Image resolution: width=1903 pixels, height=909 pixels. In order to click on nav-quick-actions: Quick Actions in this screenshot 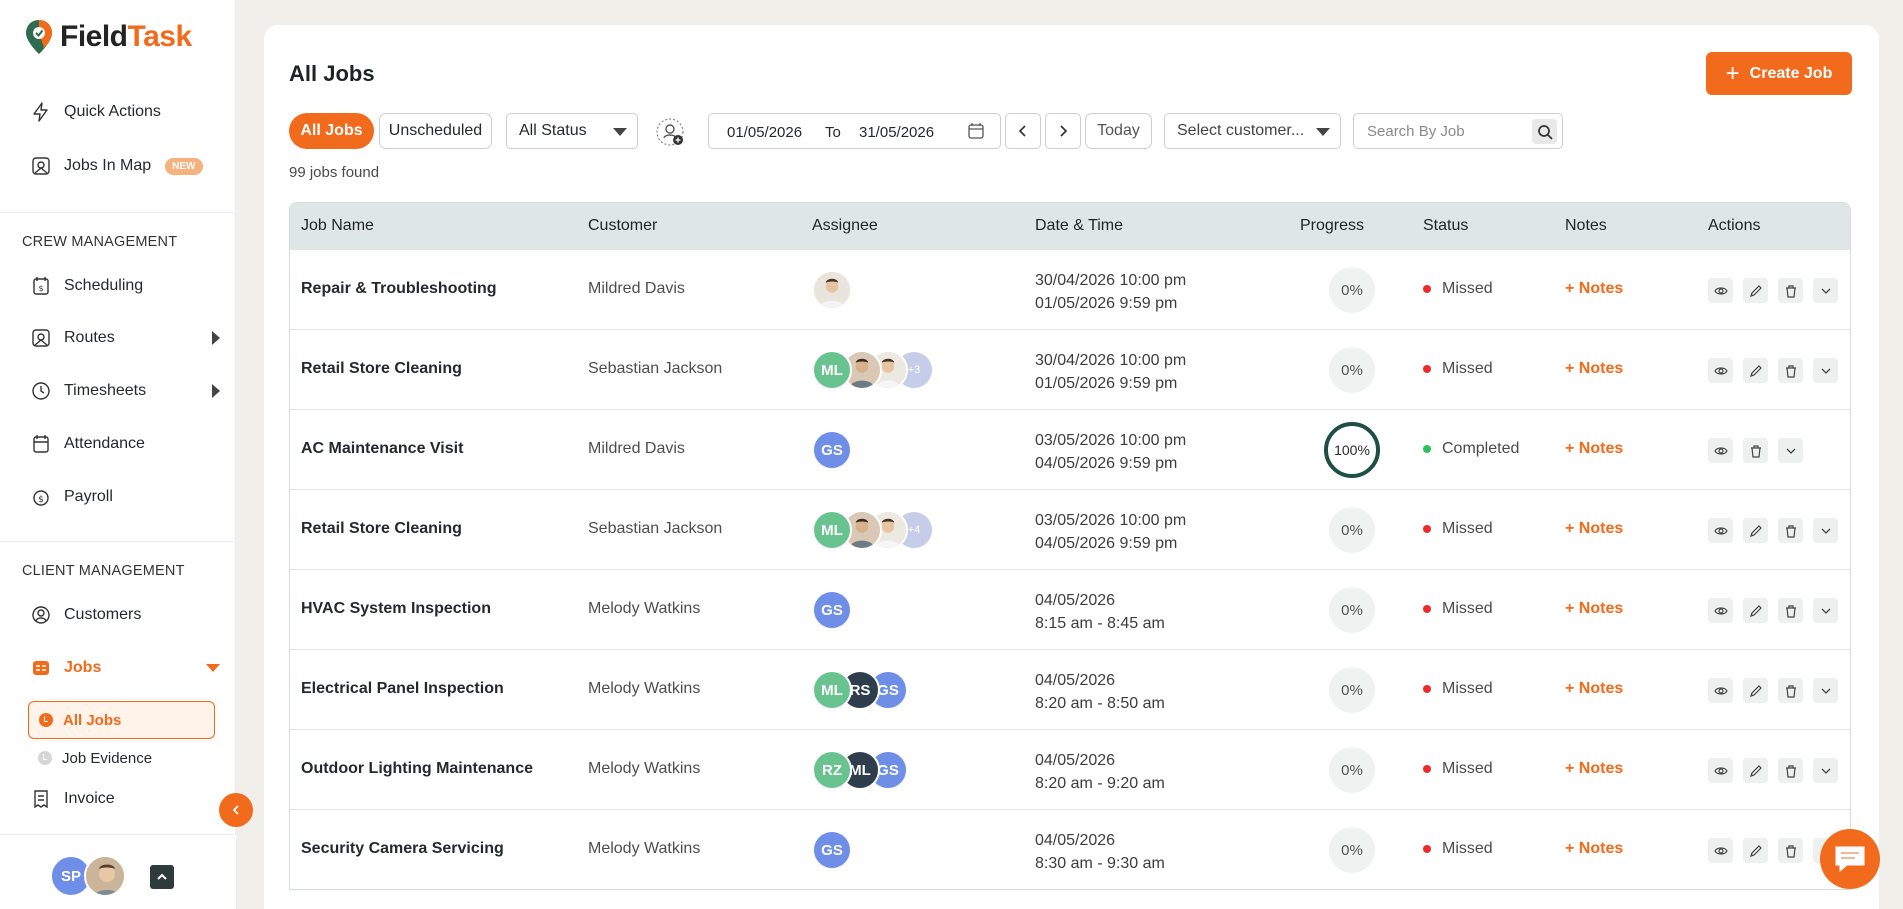, I will do `click(125, 112)`.